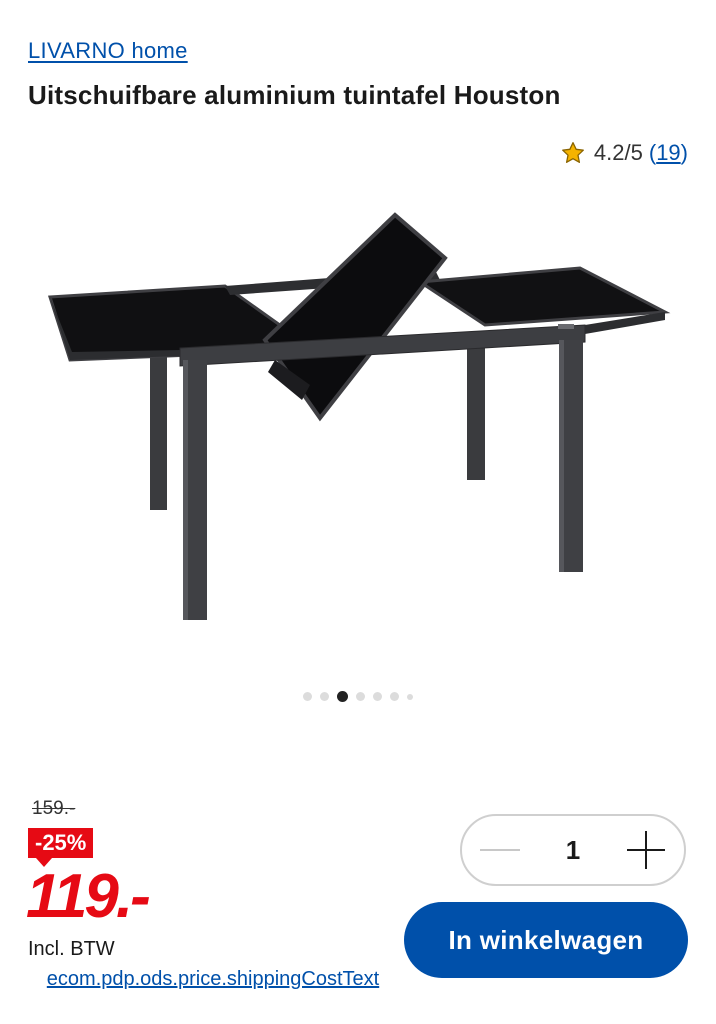 The height and width of the screenshot is (1024, 716). I want to click on rating-count-open: (, so click(652, 152).